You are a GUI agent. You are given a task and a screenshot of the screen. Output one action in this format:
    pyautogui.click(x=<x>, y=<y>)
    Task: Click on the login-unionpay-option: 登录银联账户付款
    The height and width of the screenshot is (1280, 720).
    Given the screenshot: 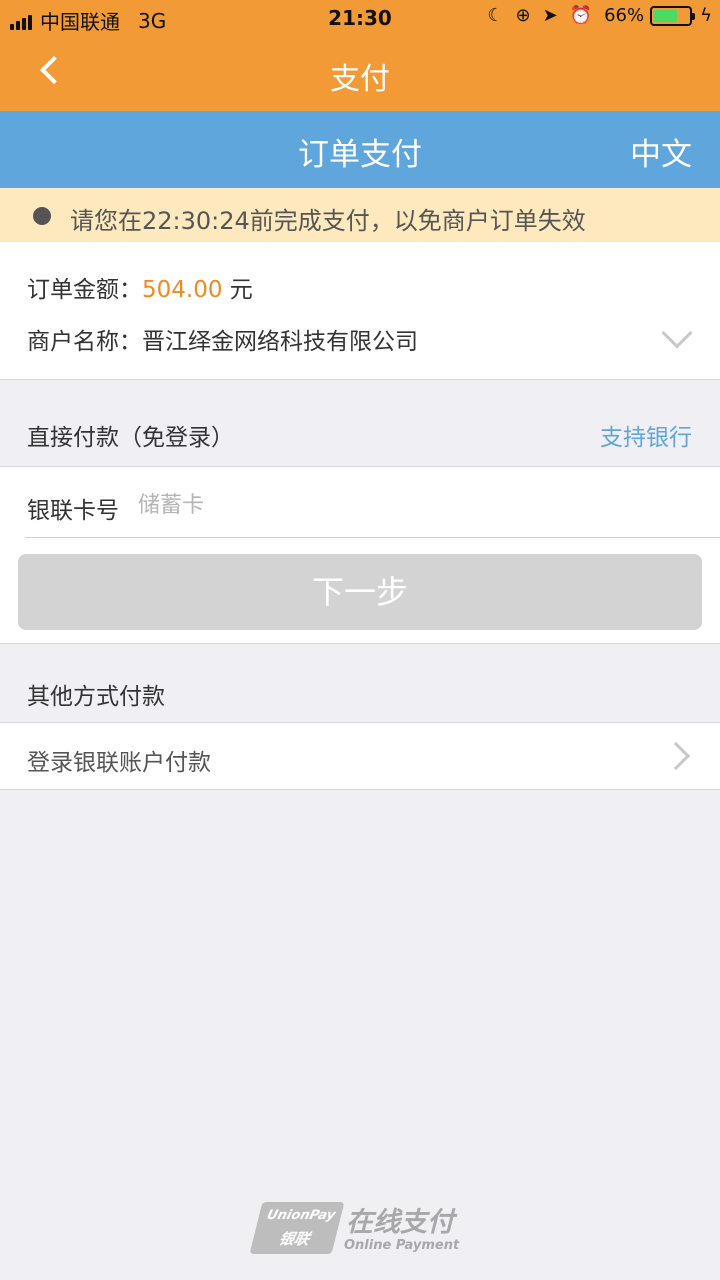 What is the action you would take?
    pyautogui.click(x=360, y=756)
    